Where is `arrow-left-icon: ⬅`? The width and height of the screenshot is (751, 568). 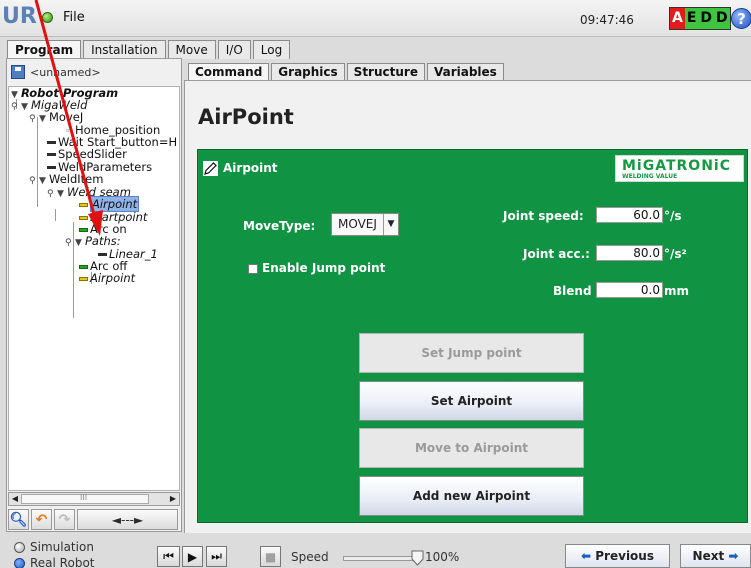 arrow-left-icon: ⬅ is located at coordinates (586, 556).